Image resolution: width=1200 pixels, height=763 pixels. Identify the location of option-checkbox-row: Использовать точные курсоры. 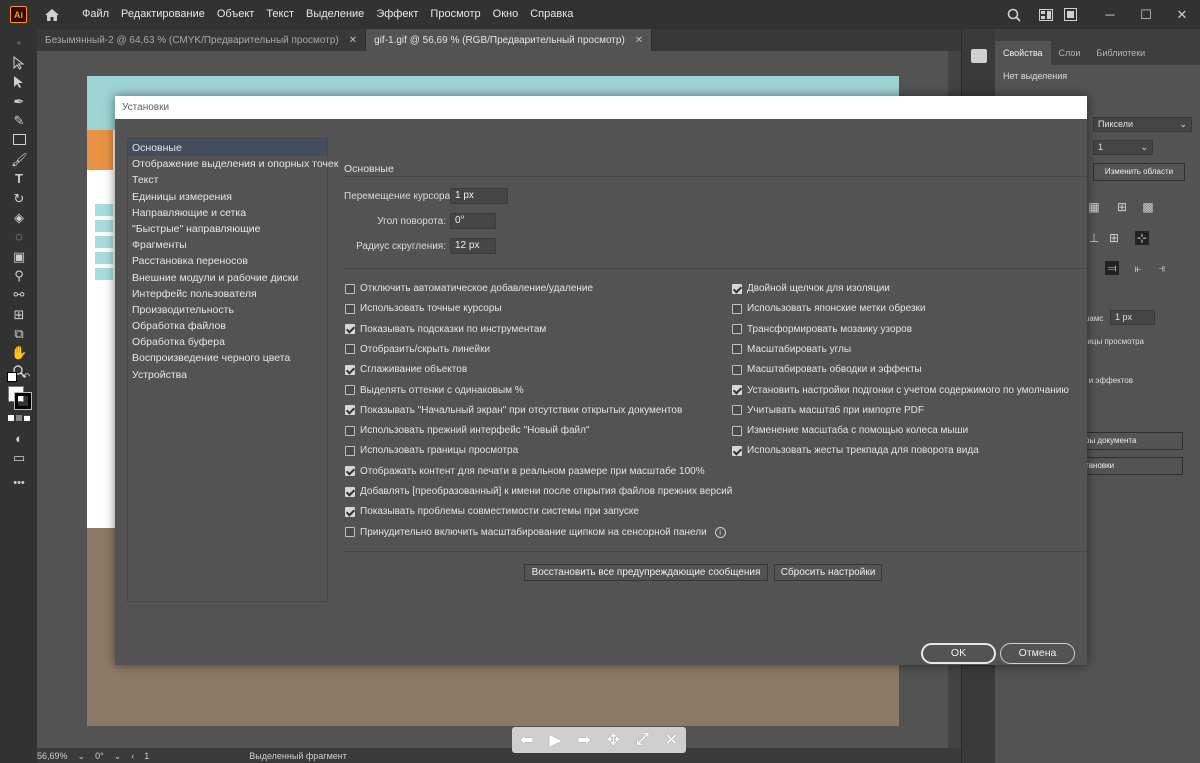
(423, 308).